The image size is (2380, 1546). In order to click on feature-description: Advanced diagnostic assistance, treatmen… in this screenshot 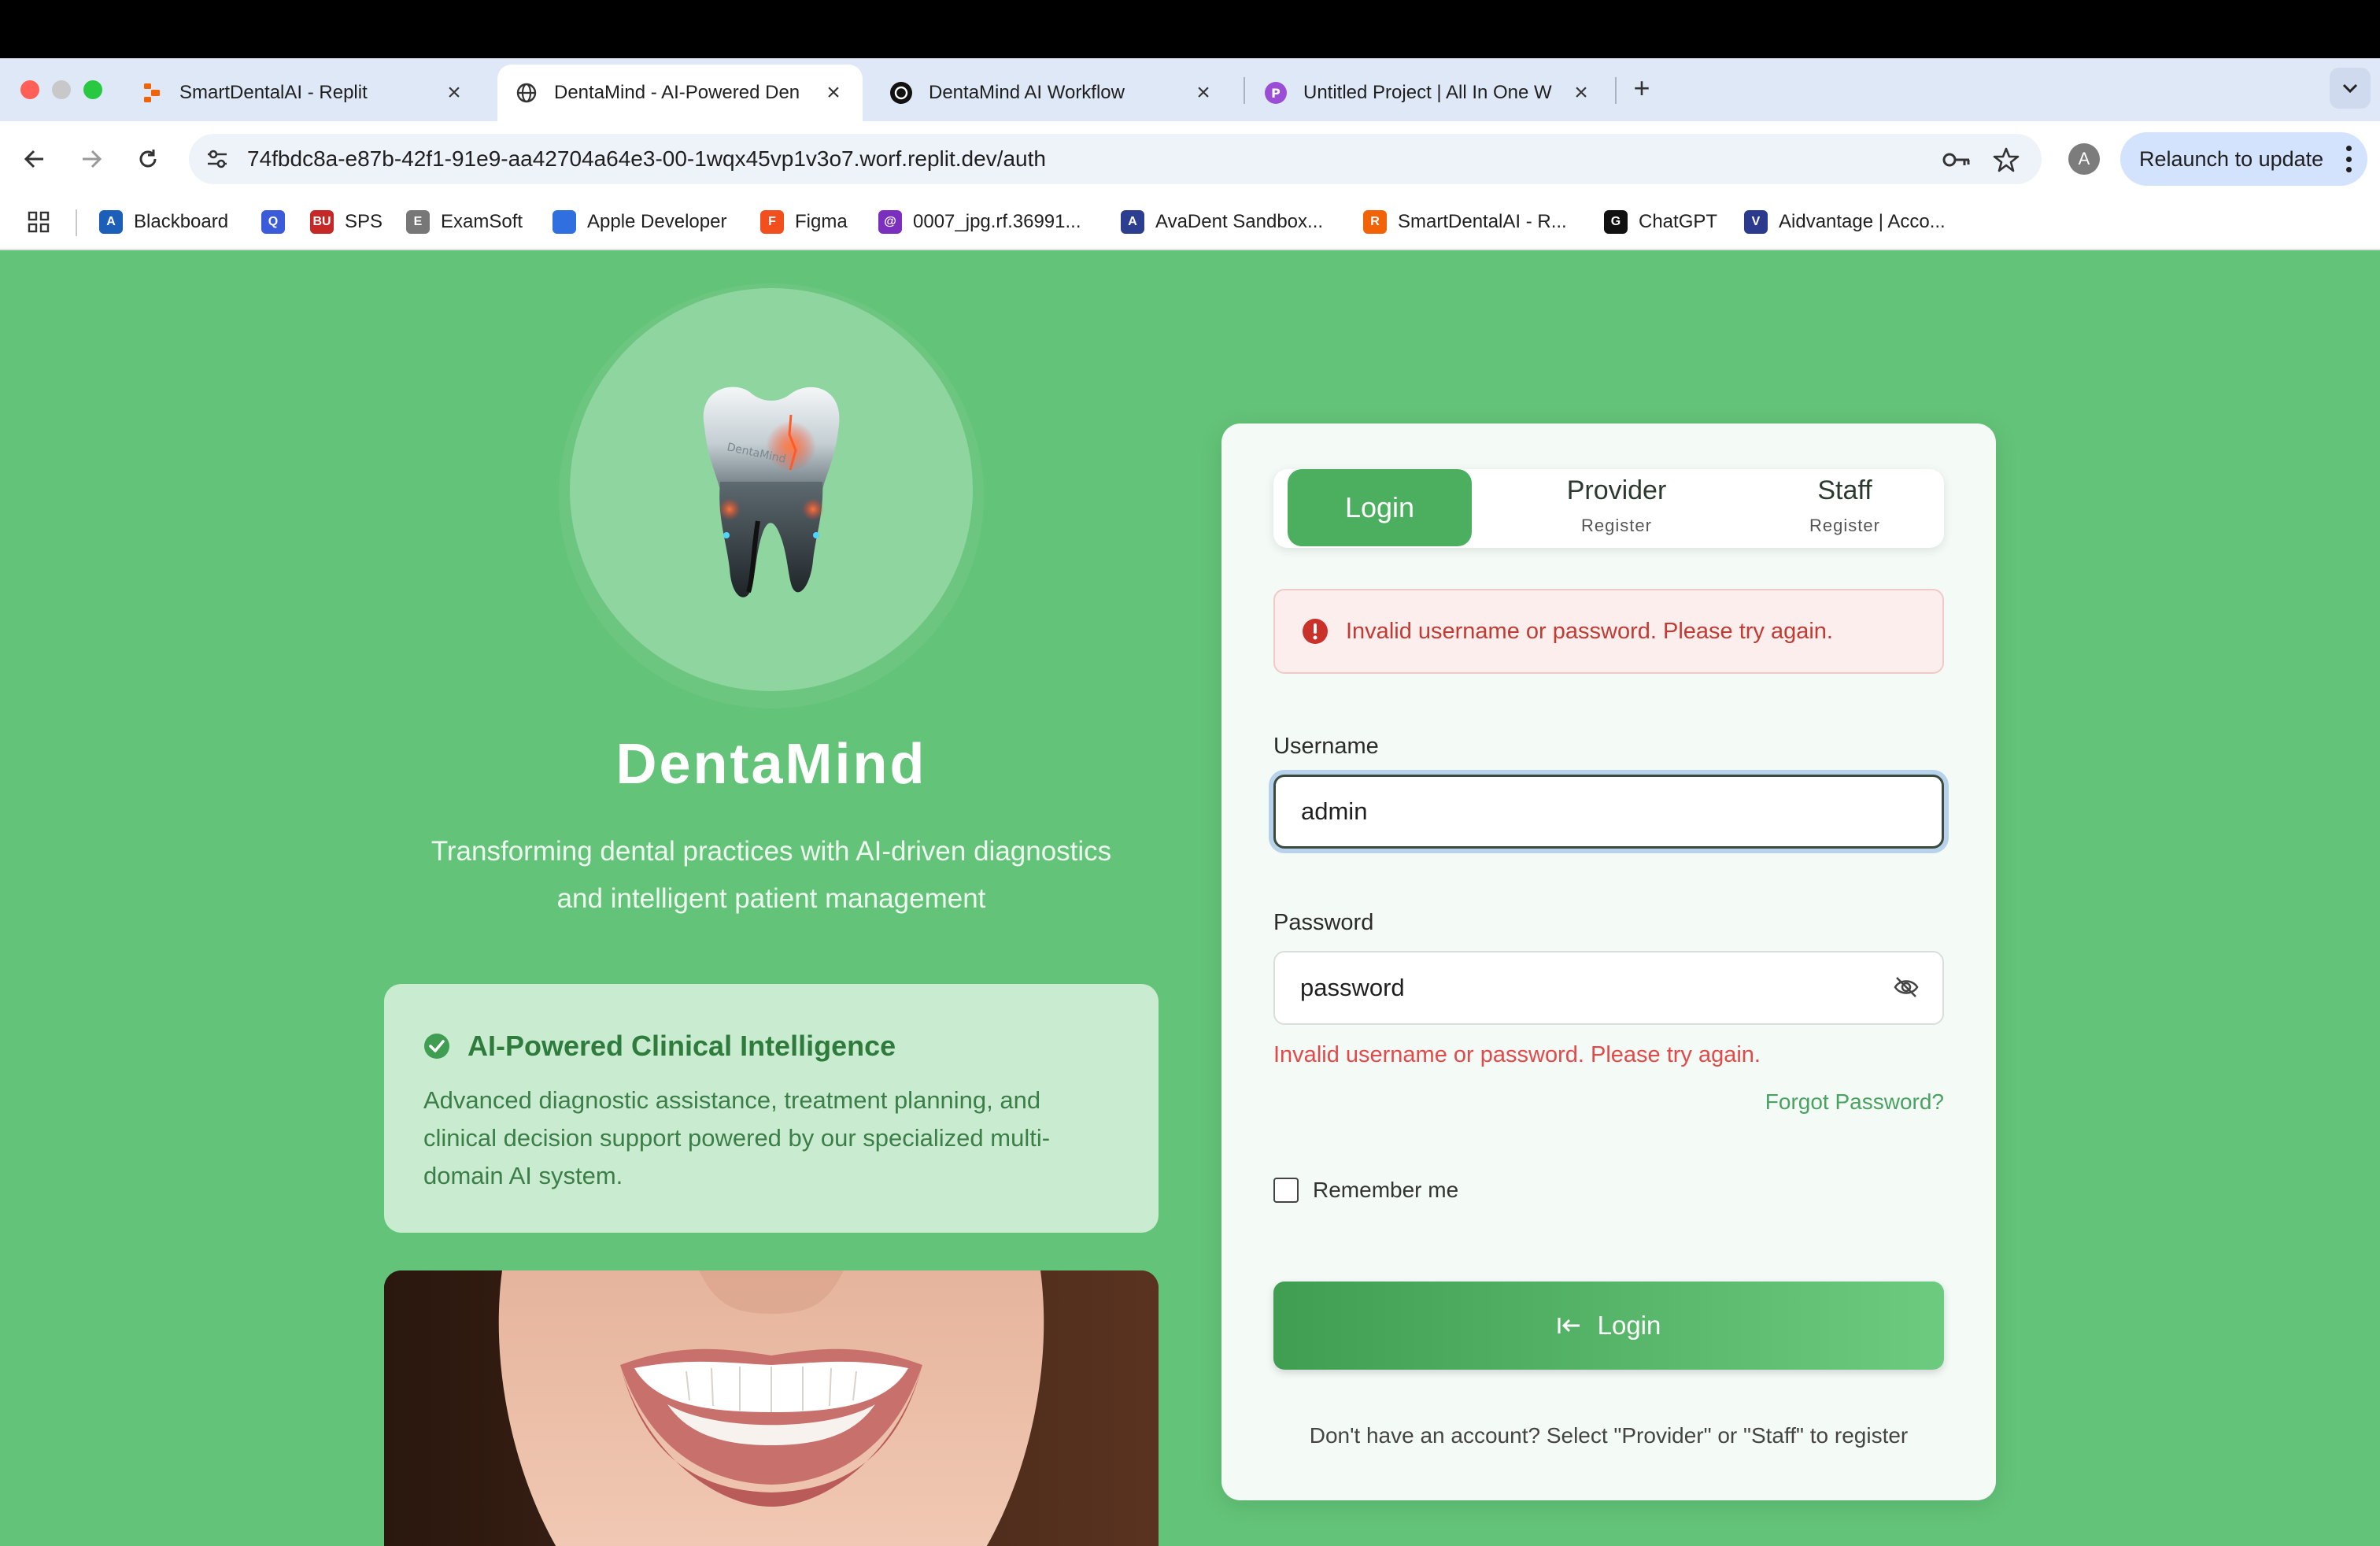, I will do `click(737, 1137)`.